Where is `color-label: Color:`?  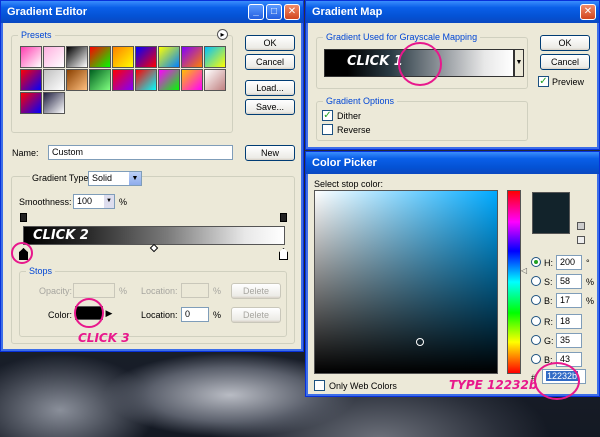 color-label: Color: is located at coordinates (60, 315).